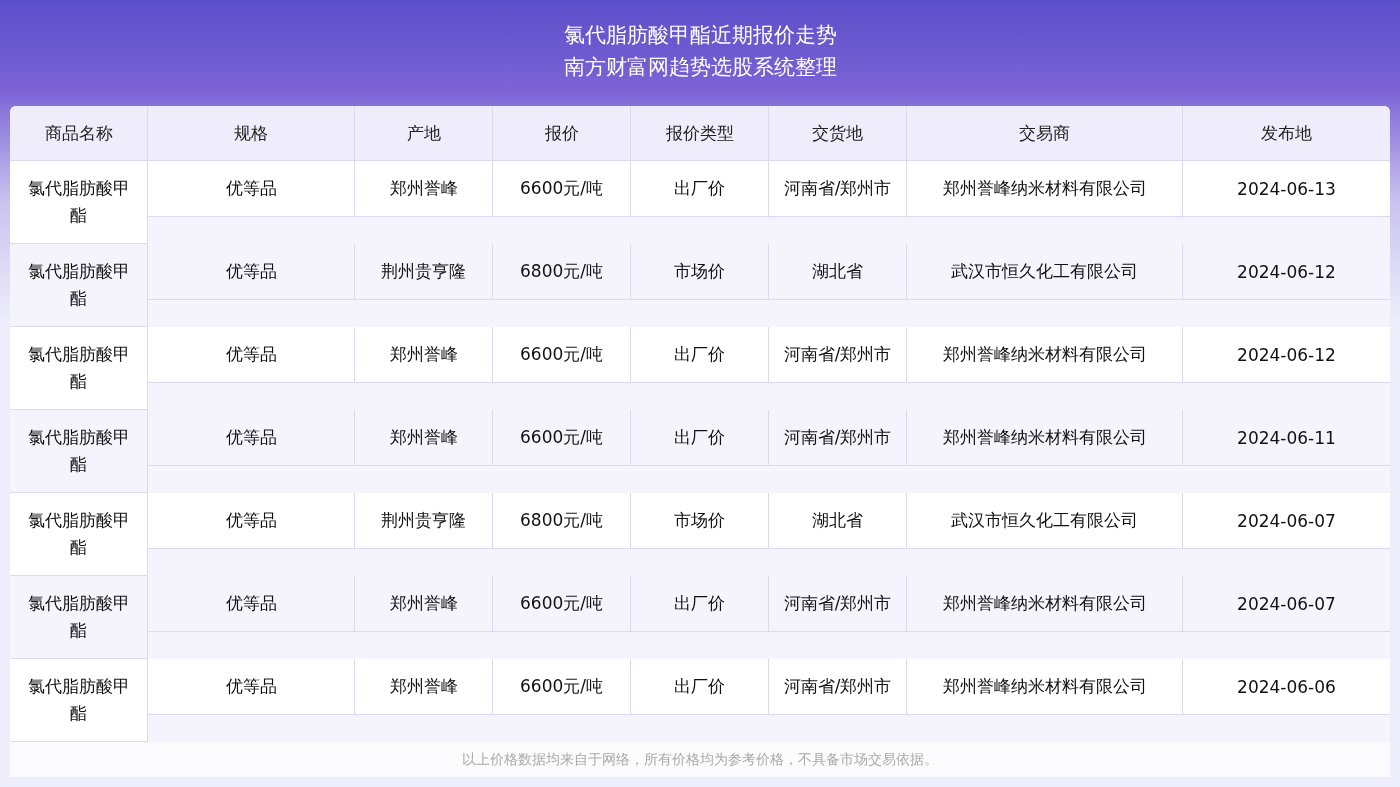  Describe the element at coordinates (1286, 438) in the screenshot. I see `table-cell: 2024-06-11` at that location.